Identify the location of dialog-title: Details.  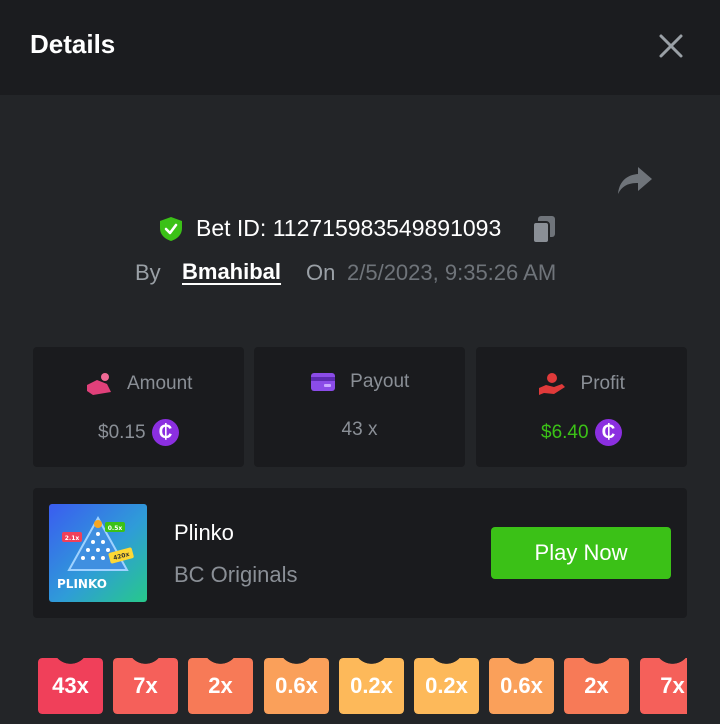
(73, 44).